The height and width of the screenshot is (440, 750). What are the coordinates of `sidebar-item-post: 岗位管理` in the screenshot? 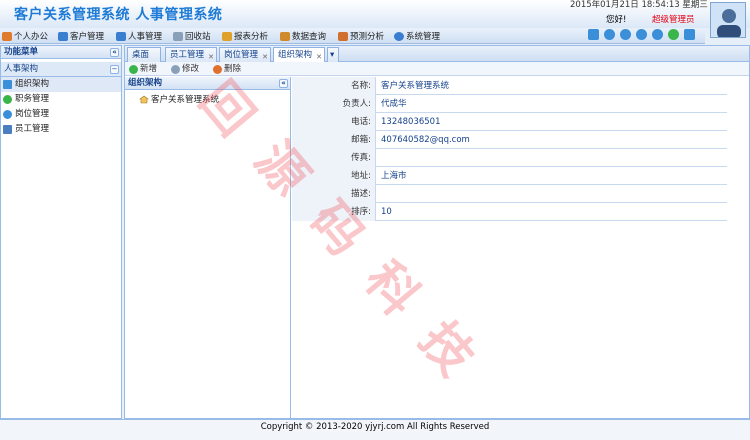 It's located at (61, 114).